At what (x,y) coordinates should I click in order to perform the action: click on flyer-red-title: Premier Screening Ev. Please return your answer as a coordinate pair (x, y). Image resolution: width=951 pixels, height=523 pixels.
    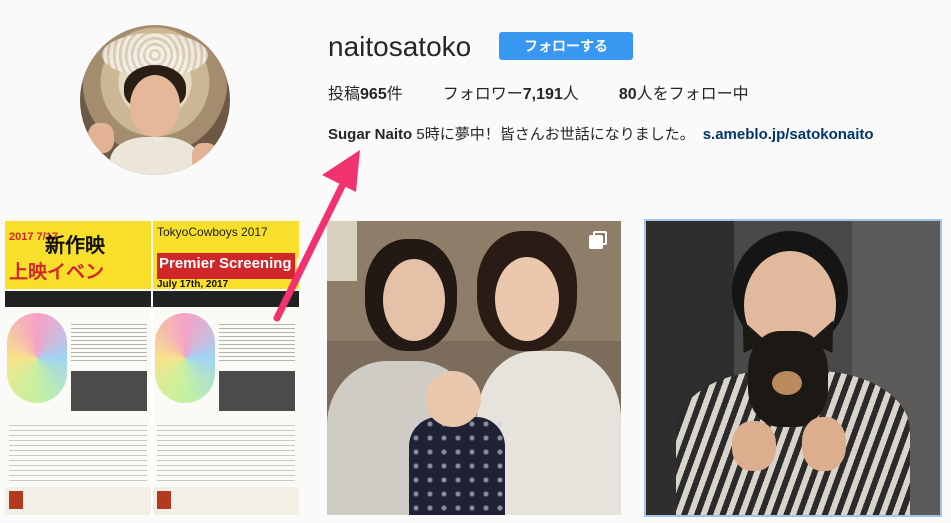
    Looking at the image, I should click on (229, 263).